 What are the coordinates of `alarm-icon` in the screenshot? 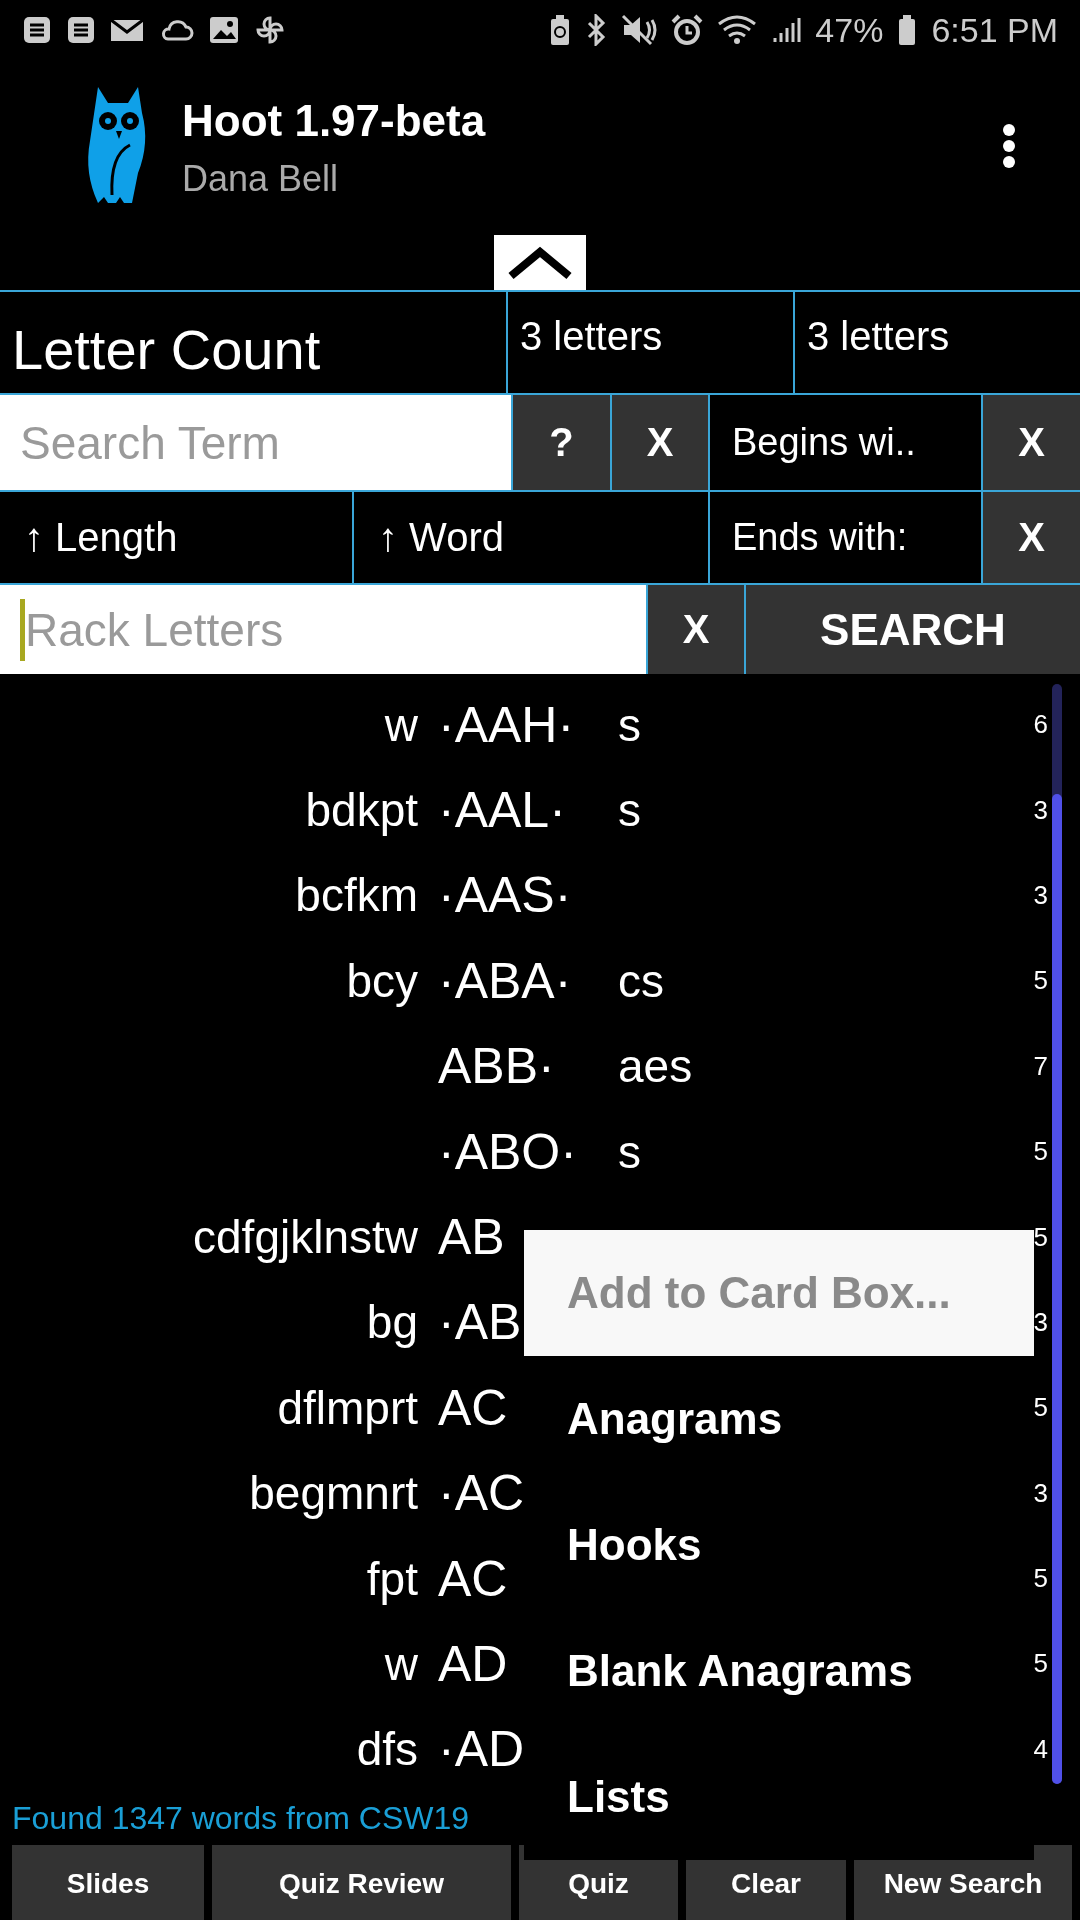 It's located at (687, 30).